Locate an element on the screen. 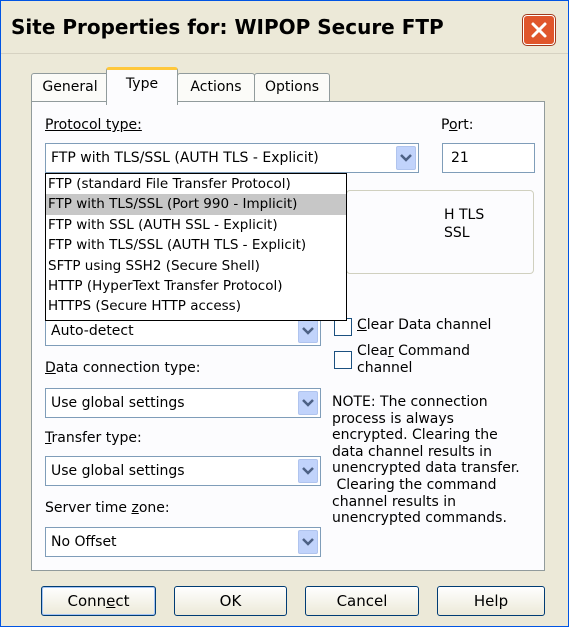  note-line: unencrypted data transfer. is located at coordinates (426, 468).